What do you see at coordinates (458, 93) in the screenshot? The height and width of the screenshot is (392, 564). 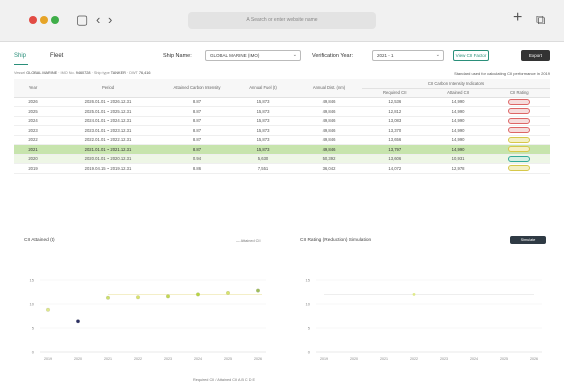 I see `col-attained-cii: Attained CII` at bounding box center [458, 93].